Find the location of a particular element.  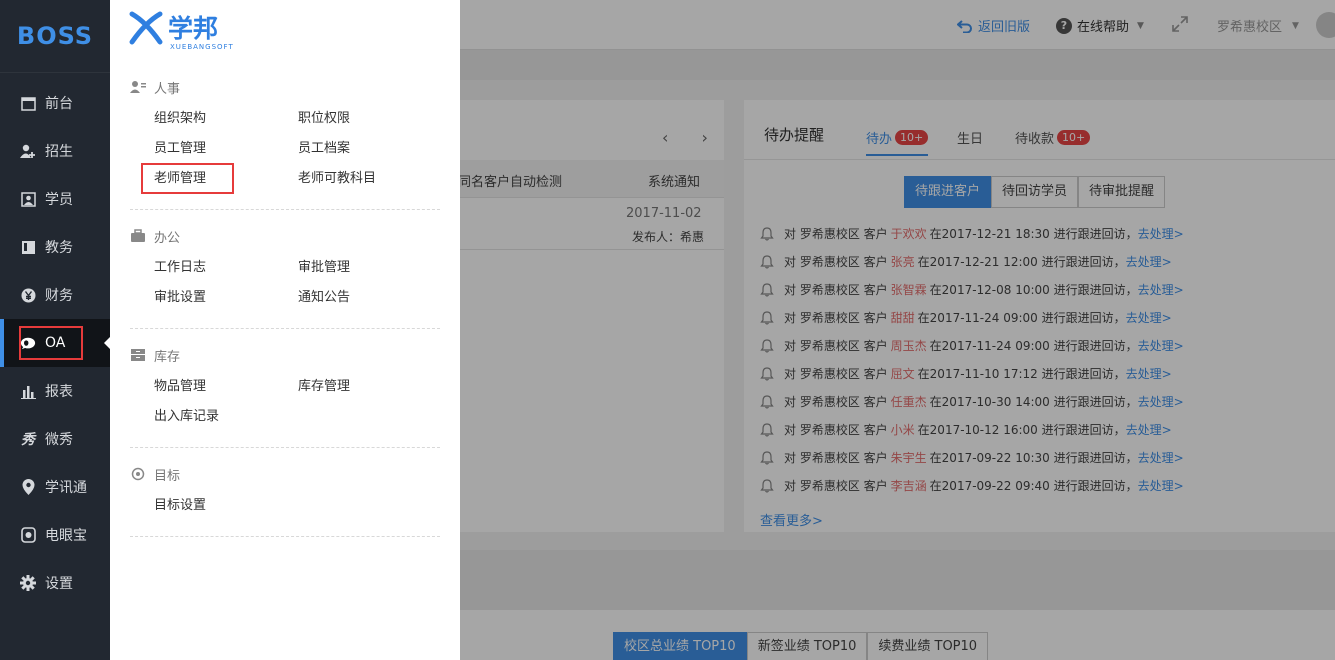

sidebar-item-0: 前台 is located at coordinates (55, 103).